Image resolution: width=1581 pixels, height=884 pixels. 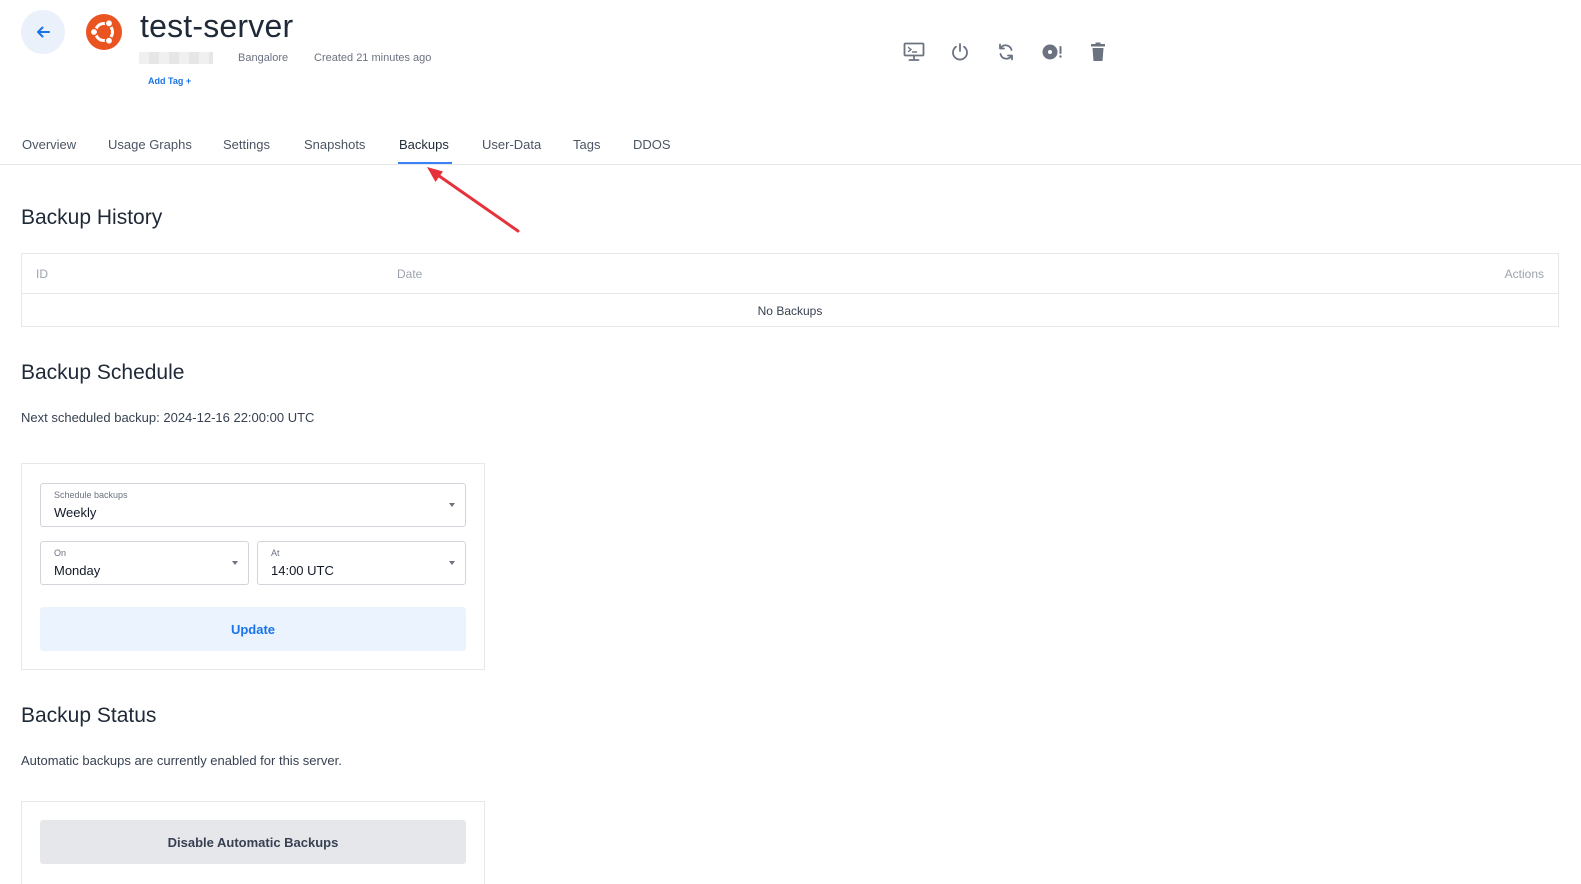 I want to click on column-header-date: Date, so click(x=410, y=274).